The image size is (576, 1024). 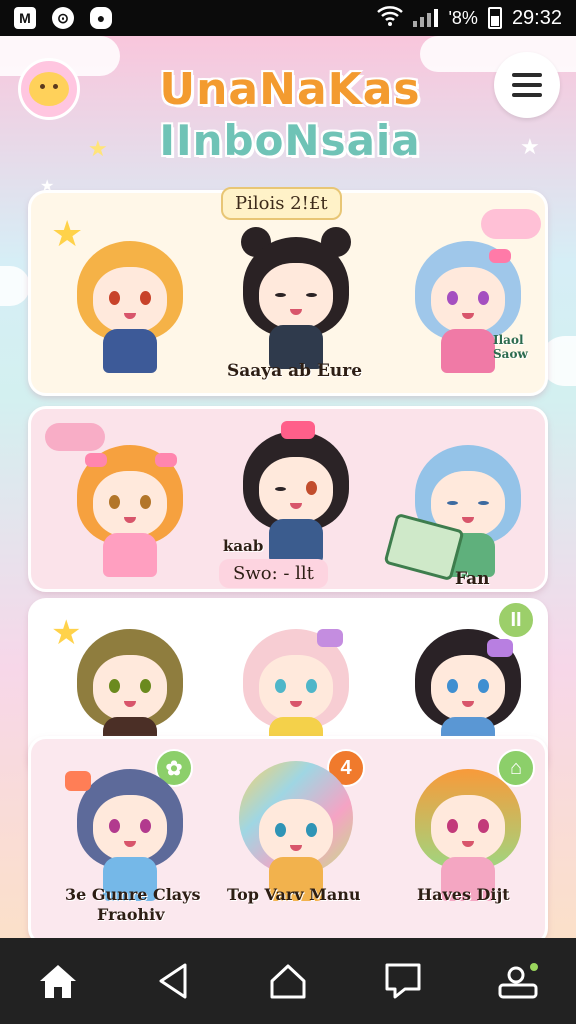 What do you see at coordinates (15, 286) in the screenshot?
I see `cloud-decoration` at bounding box center [15, 286].